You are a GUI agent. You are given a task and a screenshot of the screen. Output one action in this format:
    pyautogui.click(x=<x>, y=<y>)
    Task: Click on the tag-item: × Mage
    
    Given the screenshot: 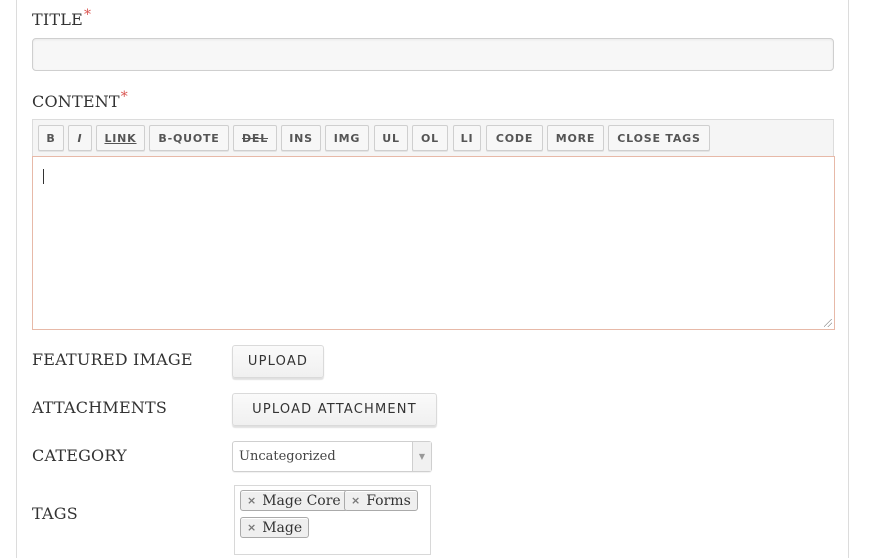 What is the action you would take?
    pyautogui.click(x=275, y=527)
    